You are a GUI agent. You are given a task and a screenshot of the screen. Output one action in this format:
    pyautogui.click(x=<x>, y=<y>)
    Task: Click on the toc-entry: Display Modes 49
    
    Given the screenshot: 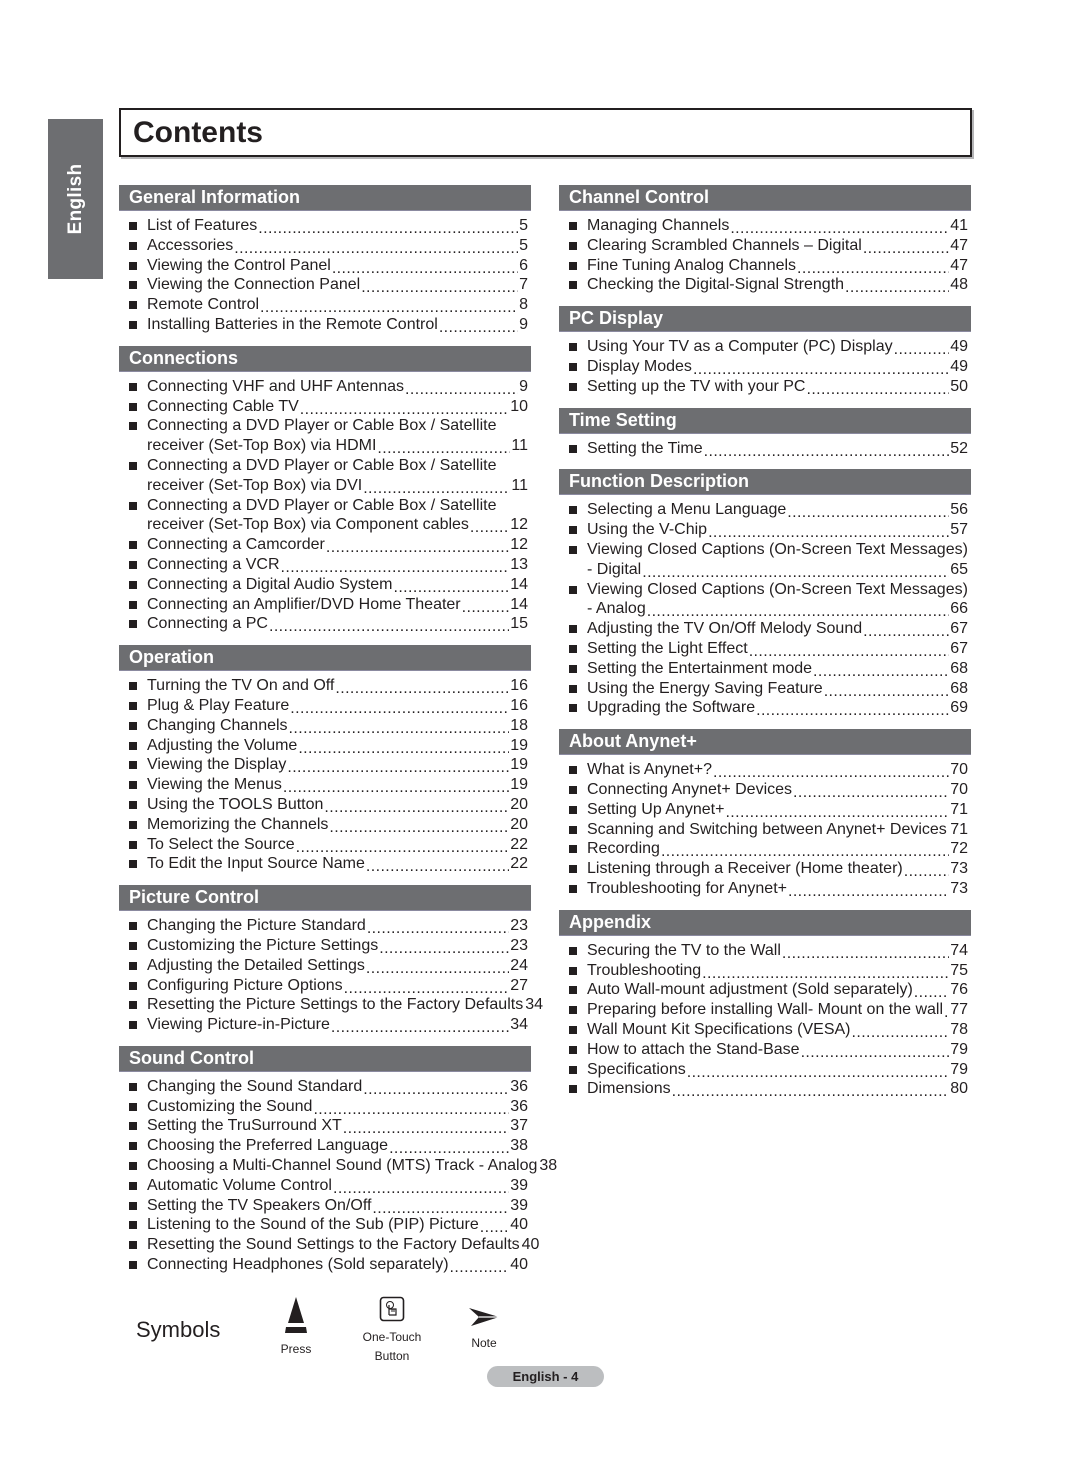 What is the action you would take?
    pyautogui.click(x=768, y=367)
    